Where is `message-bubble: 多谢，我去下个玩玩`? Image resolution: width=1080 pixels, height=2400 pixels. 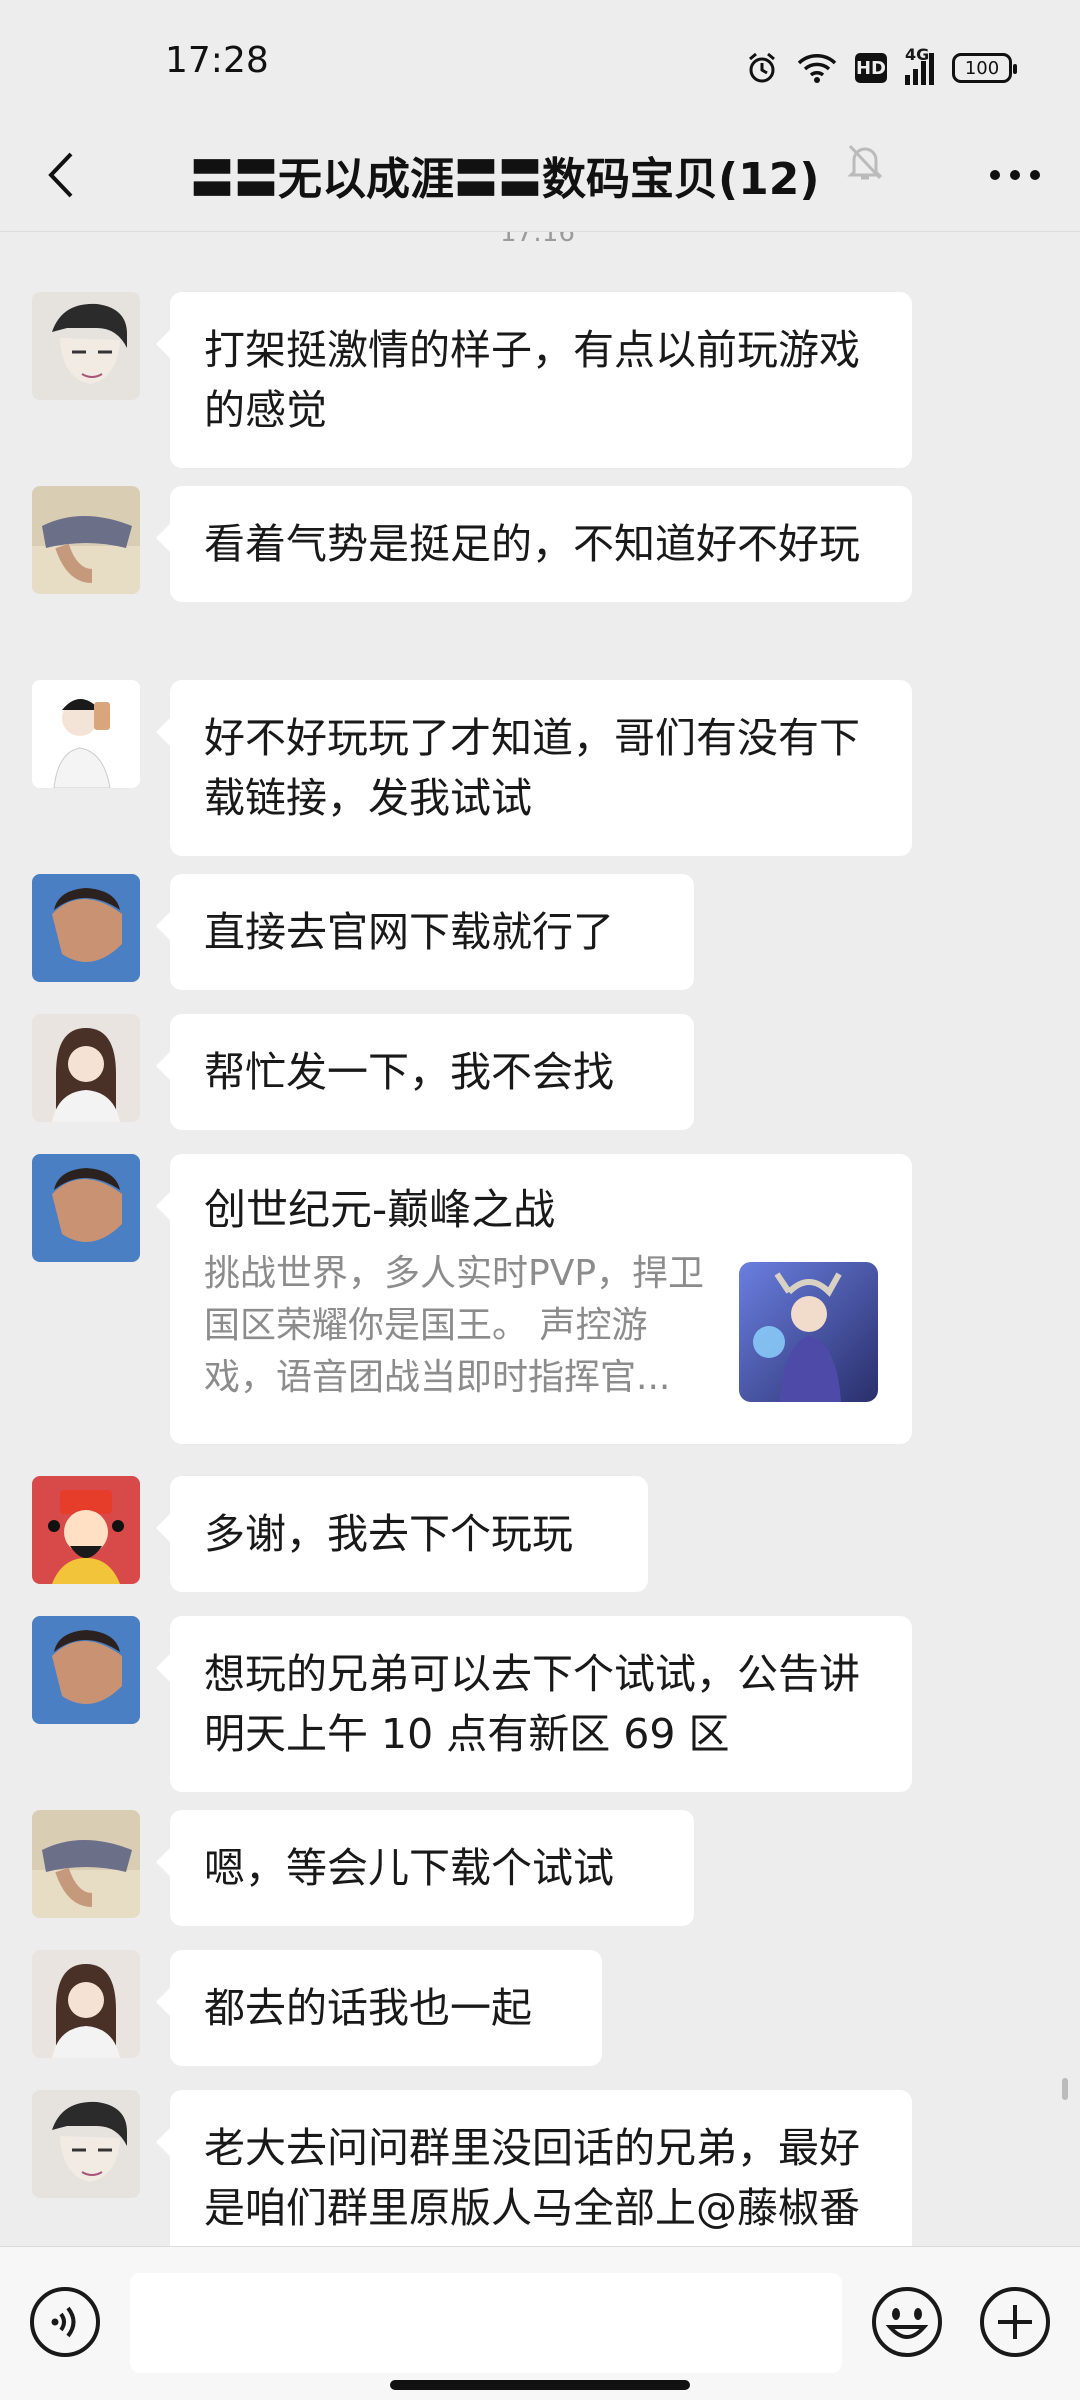 message-bubble: 多谢，我去下个玩玩 is located at coordinates (402, 1534).